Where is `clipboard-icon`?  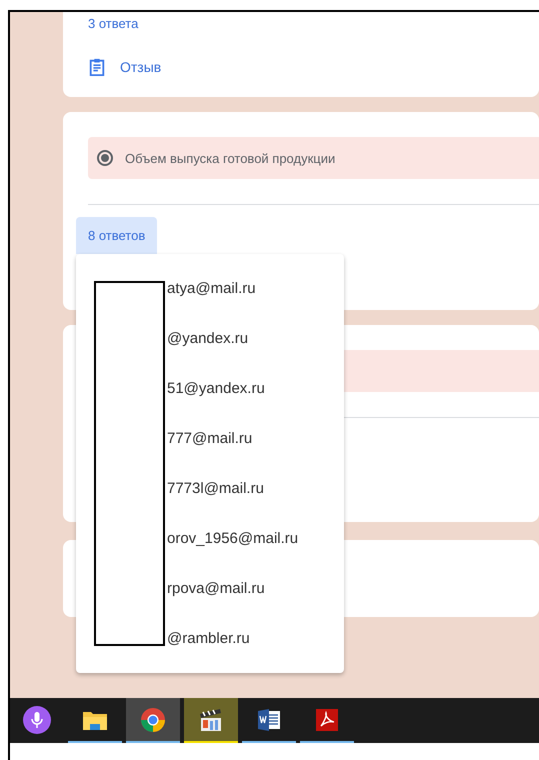 clipboard-icon is located at coordinates (97, 67).